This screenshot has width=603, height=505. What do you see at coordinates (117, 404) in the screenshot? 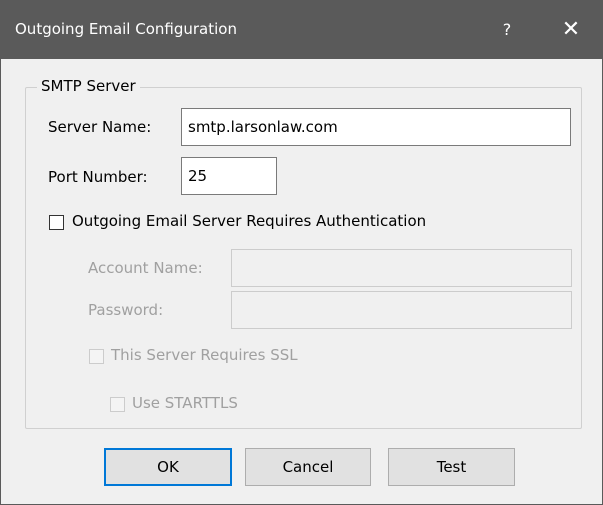
I see `starttls-checkbox` at bounding box center [117, 404].